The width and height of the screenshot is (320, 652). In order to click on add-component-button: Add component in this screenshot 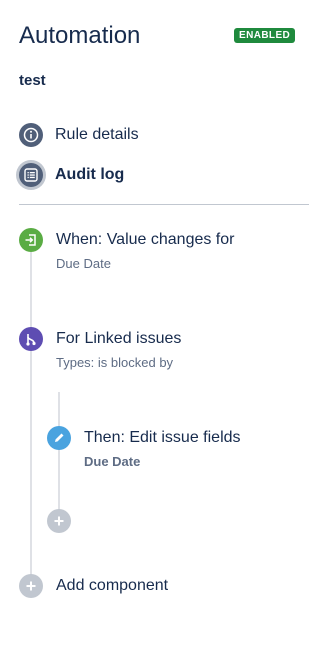, I will do `click(93, 586)`.